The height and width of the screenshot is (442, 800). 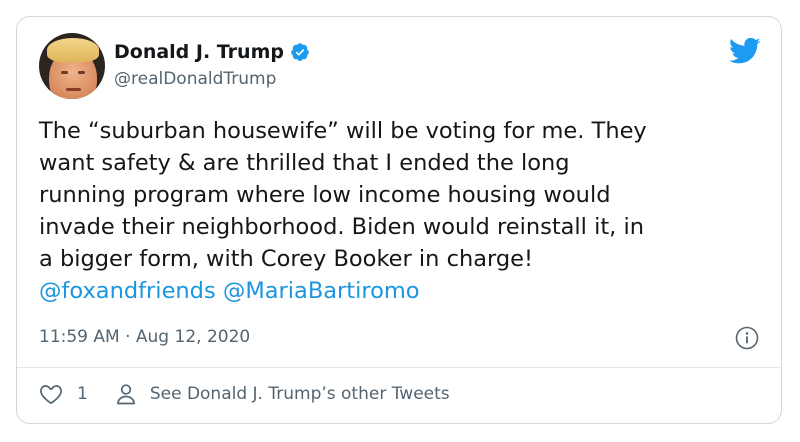 What do you see at coordinates (51, 394) in the screenshot?
I see `heart-icon` at bounding box center [51, 394].